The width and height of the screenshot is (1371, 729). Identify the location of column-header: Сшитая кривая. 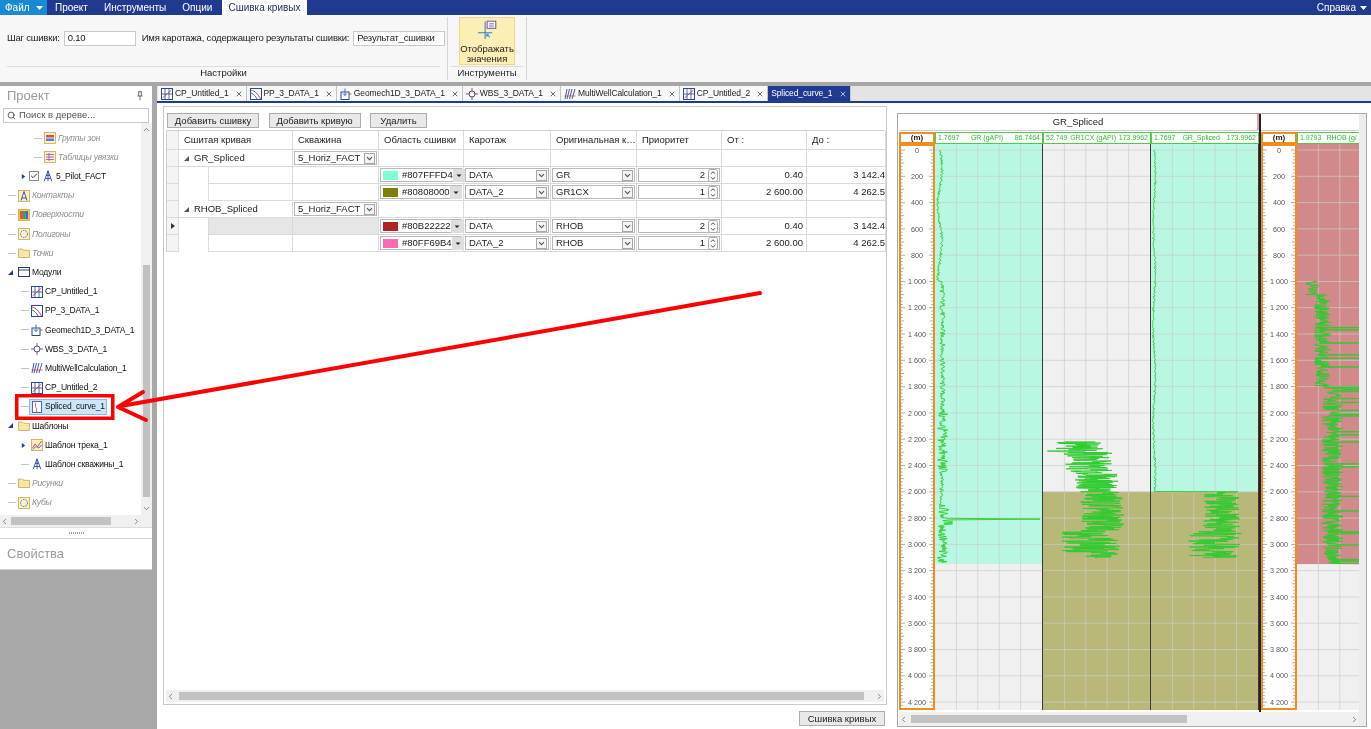
(236, 140).